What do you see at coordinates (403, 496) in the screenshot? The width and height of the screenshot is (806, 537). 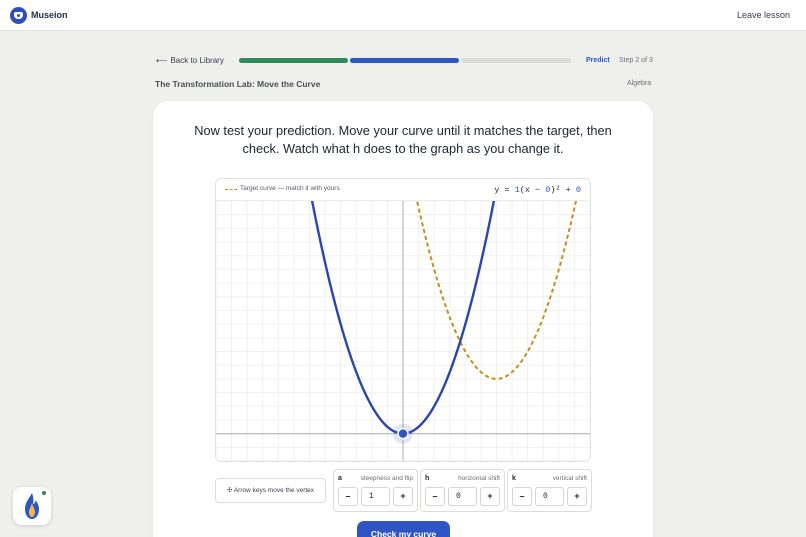 I see `increase-a-button: +` at bounding box center [403, 496].